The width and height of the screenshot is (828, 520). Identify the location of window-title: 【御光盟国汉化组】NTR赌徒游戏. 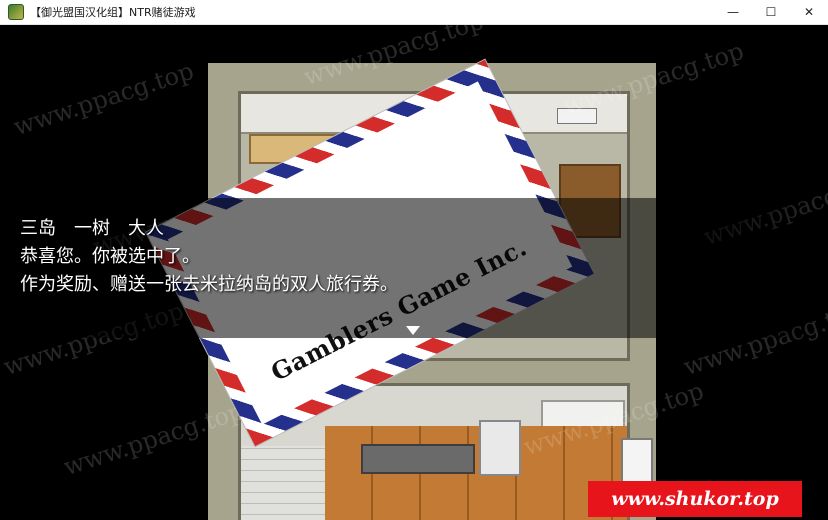
(113, 12).